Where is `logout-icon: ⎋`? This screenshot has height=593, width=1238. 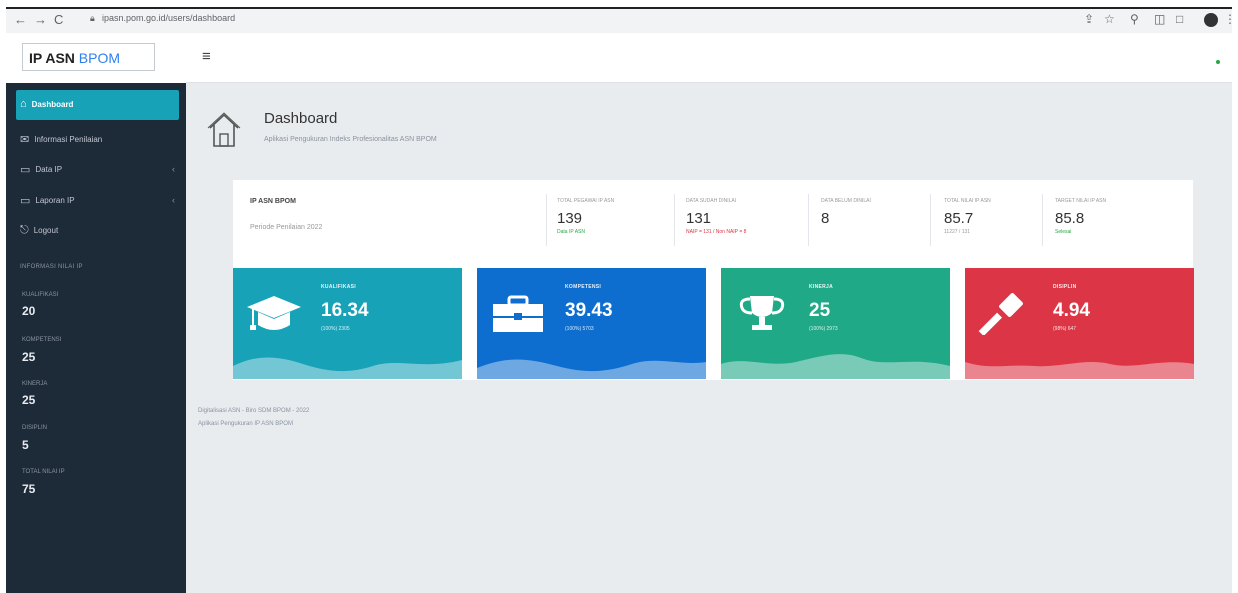 logout-icon: ⎋ is located at coordinates (24, 230).